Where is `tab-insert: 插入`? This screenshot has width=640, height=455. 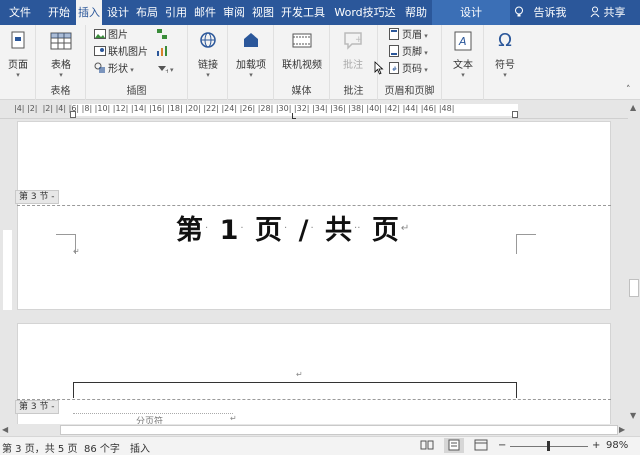 tab-insert: 插入 is located at coordinates (89, 12).